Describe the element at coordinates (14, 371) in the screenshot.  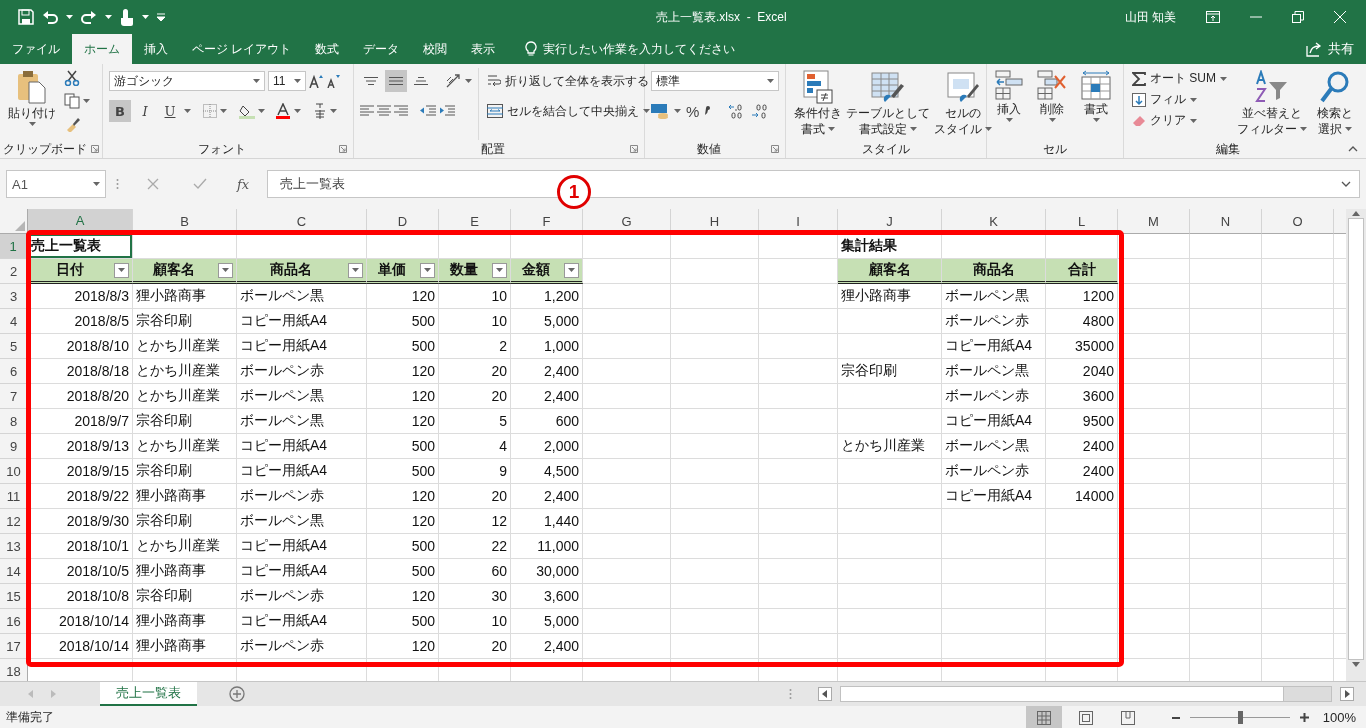
I see `row-header: 6` at that location.